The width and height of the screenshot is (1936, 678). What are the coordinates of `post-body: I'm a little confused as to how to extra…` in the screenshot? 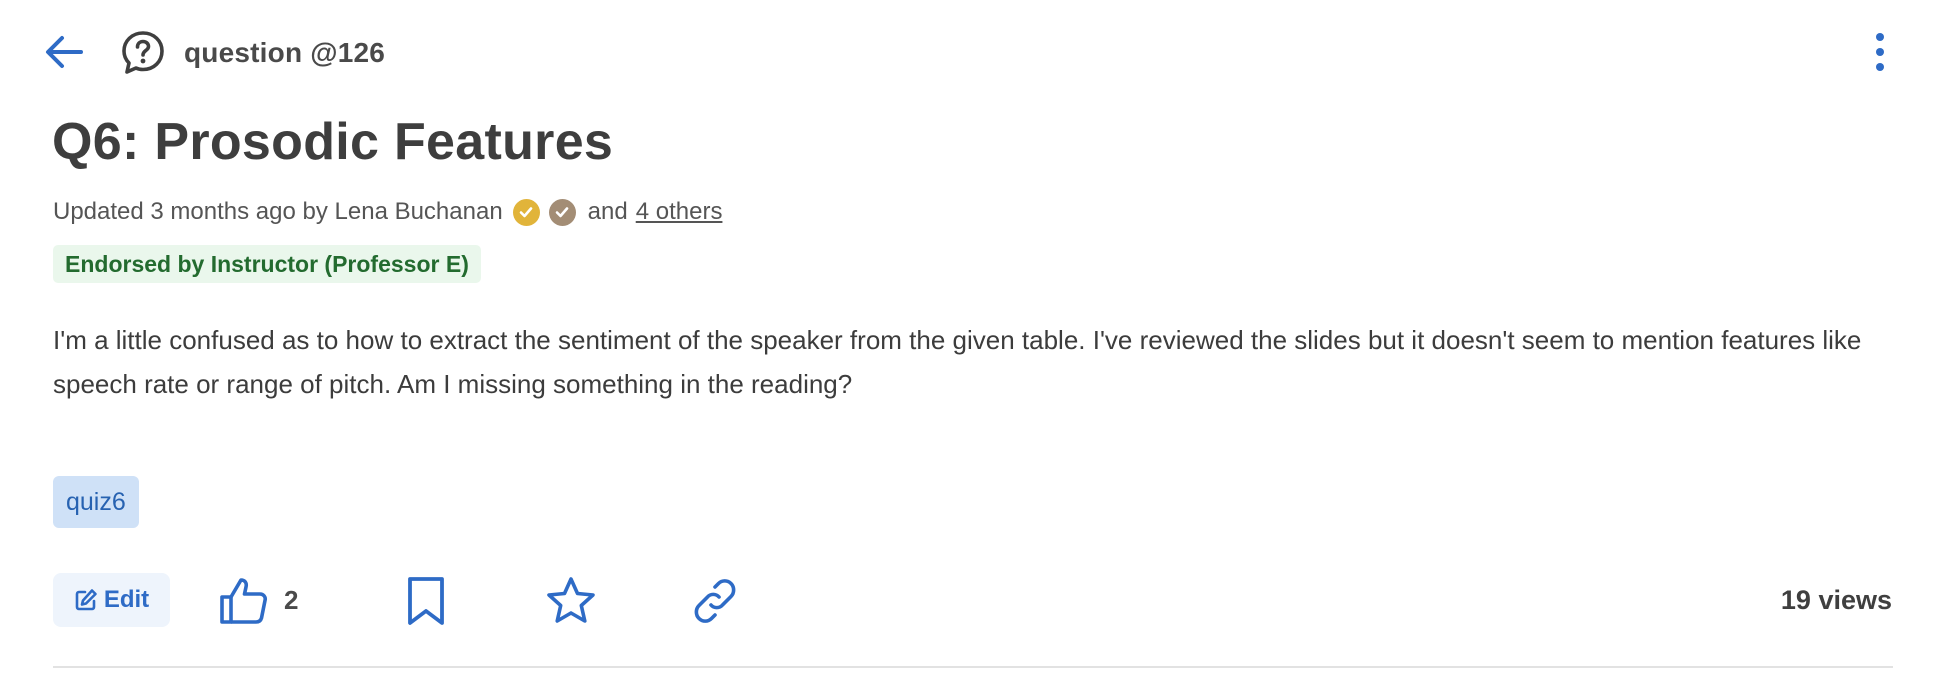 It's located at (957, 362).